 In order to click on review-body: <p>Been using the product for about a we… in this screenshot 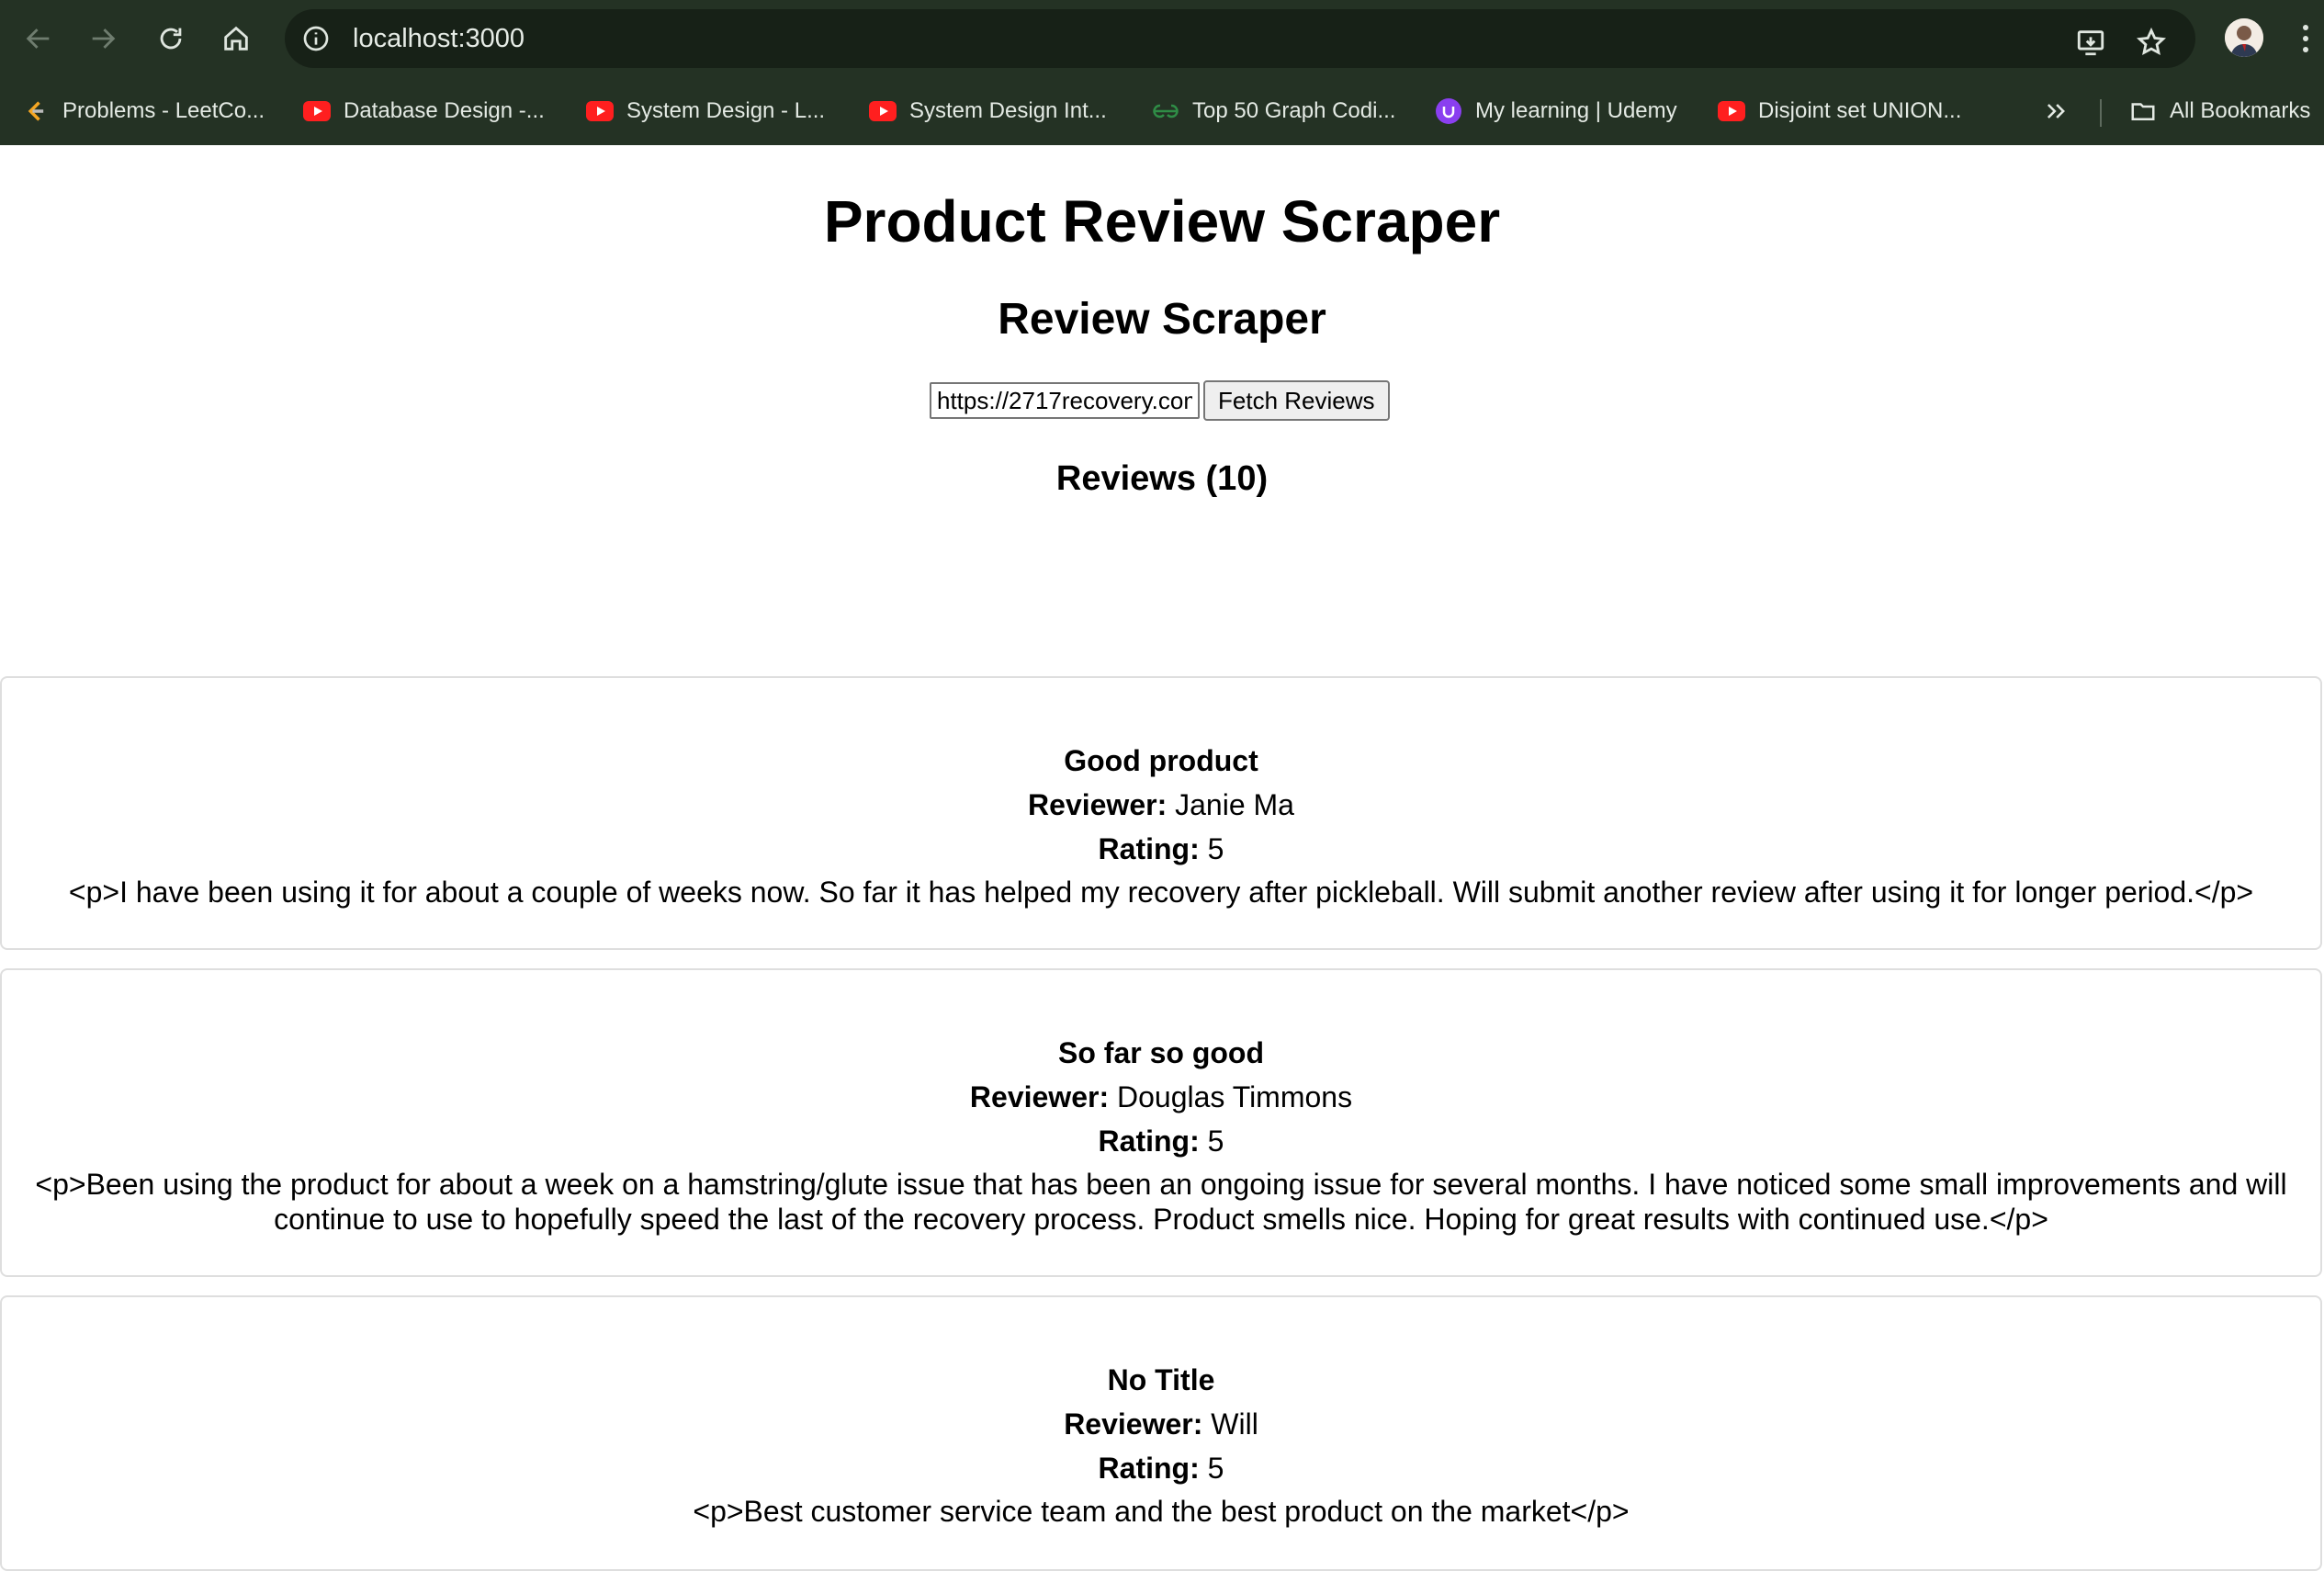, I will do `click(1161, 1202)`.